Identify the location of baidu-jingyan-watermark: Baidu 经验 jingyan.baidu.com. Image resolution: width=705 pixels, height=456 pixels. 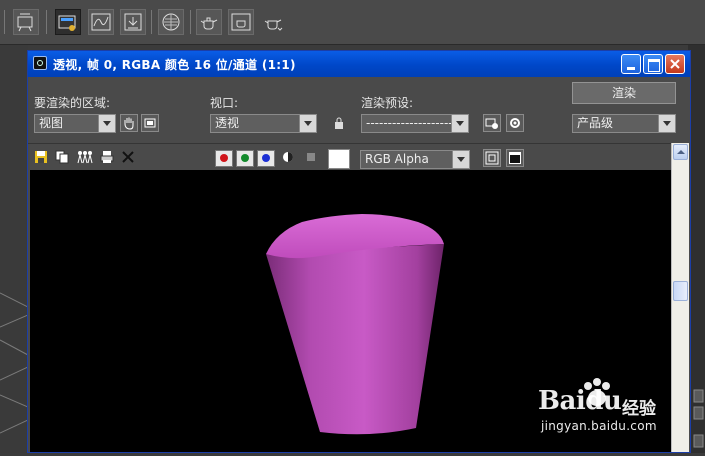
(613, 405).